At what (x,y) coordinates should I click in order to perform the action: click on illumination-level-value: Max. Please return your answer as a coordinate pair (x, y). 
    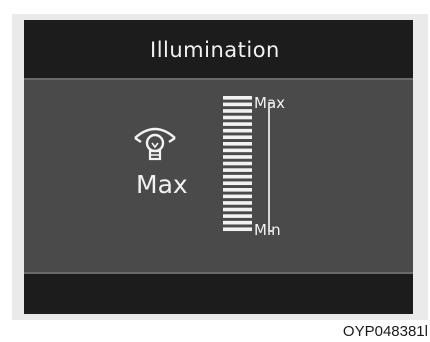
    Looking at the image, I should click on (162, 184).